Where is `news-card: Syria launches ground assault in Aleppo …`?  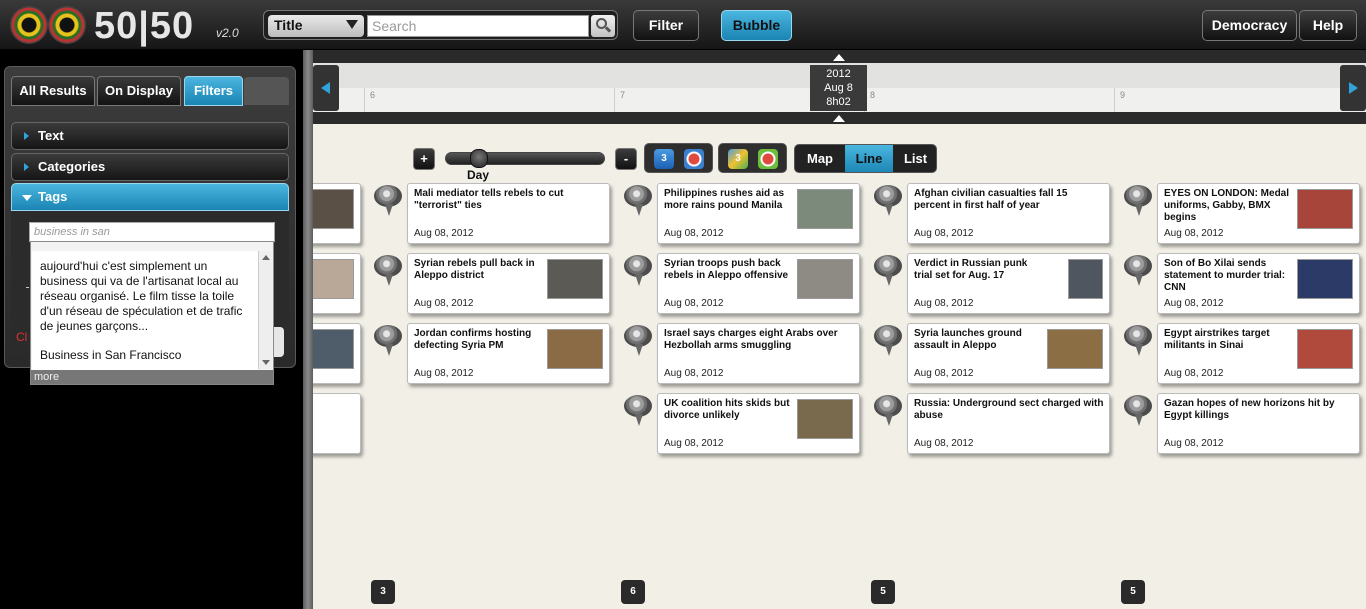
news-card: Syria launches ground assault in Aleppo … is located at coordinates (1008, 353).